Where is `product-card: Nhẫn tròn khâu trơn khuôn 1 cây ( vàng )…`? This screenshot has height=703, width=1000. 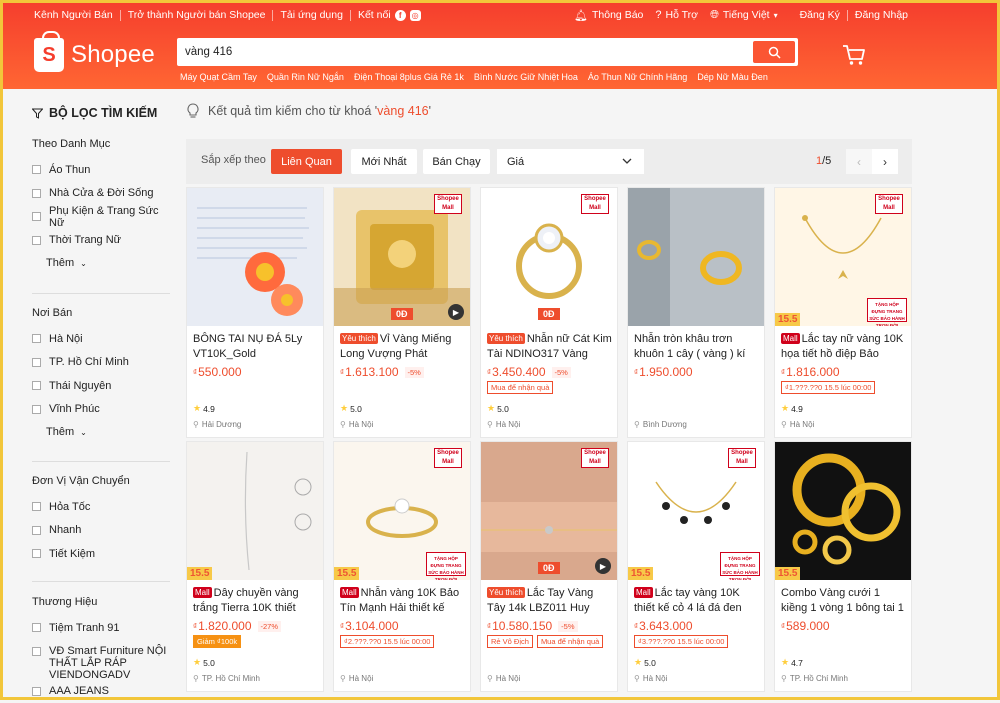 product-card: Nhẫn tròn khâu trơn khuôn 1 cây ( vàng )… is located at coordinates (696, 312).